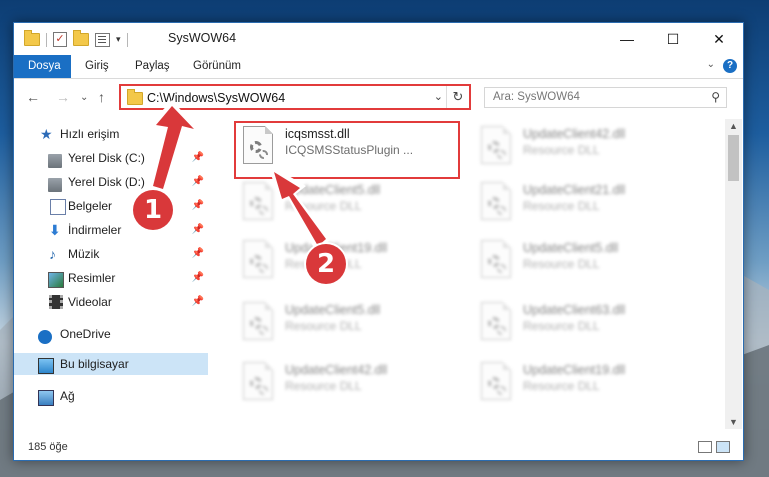 This screenshot has height=477, width=769. What do you see at coordinates (299, 208) in the screenshot?
I see `arrow-two` at bounding box center [299, 208].